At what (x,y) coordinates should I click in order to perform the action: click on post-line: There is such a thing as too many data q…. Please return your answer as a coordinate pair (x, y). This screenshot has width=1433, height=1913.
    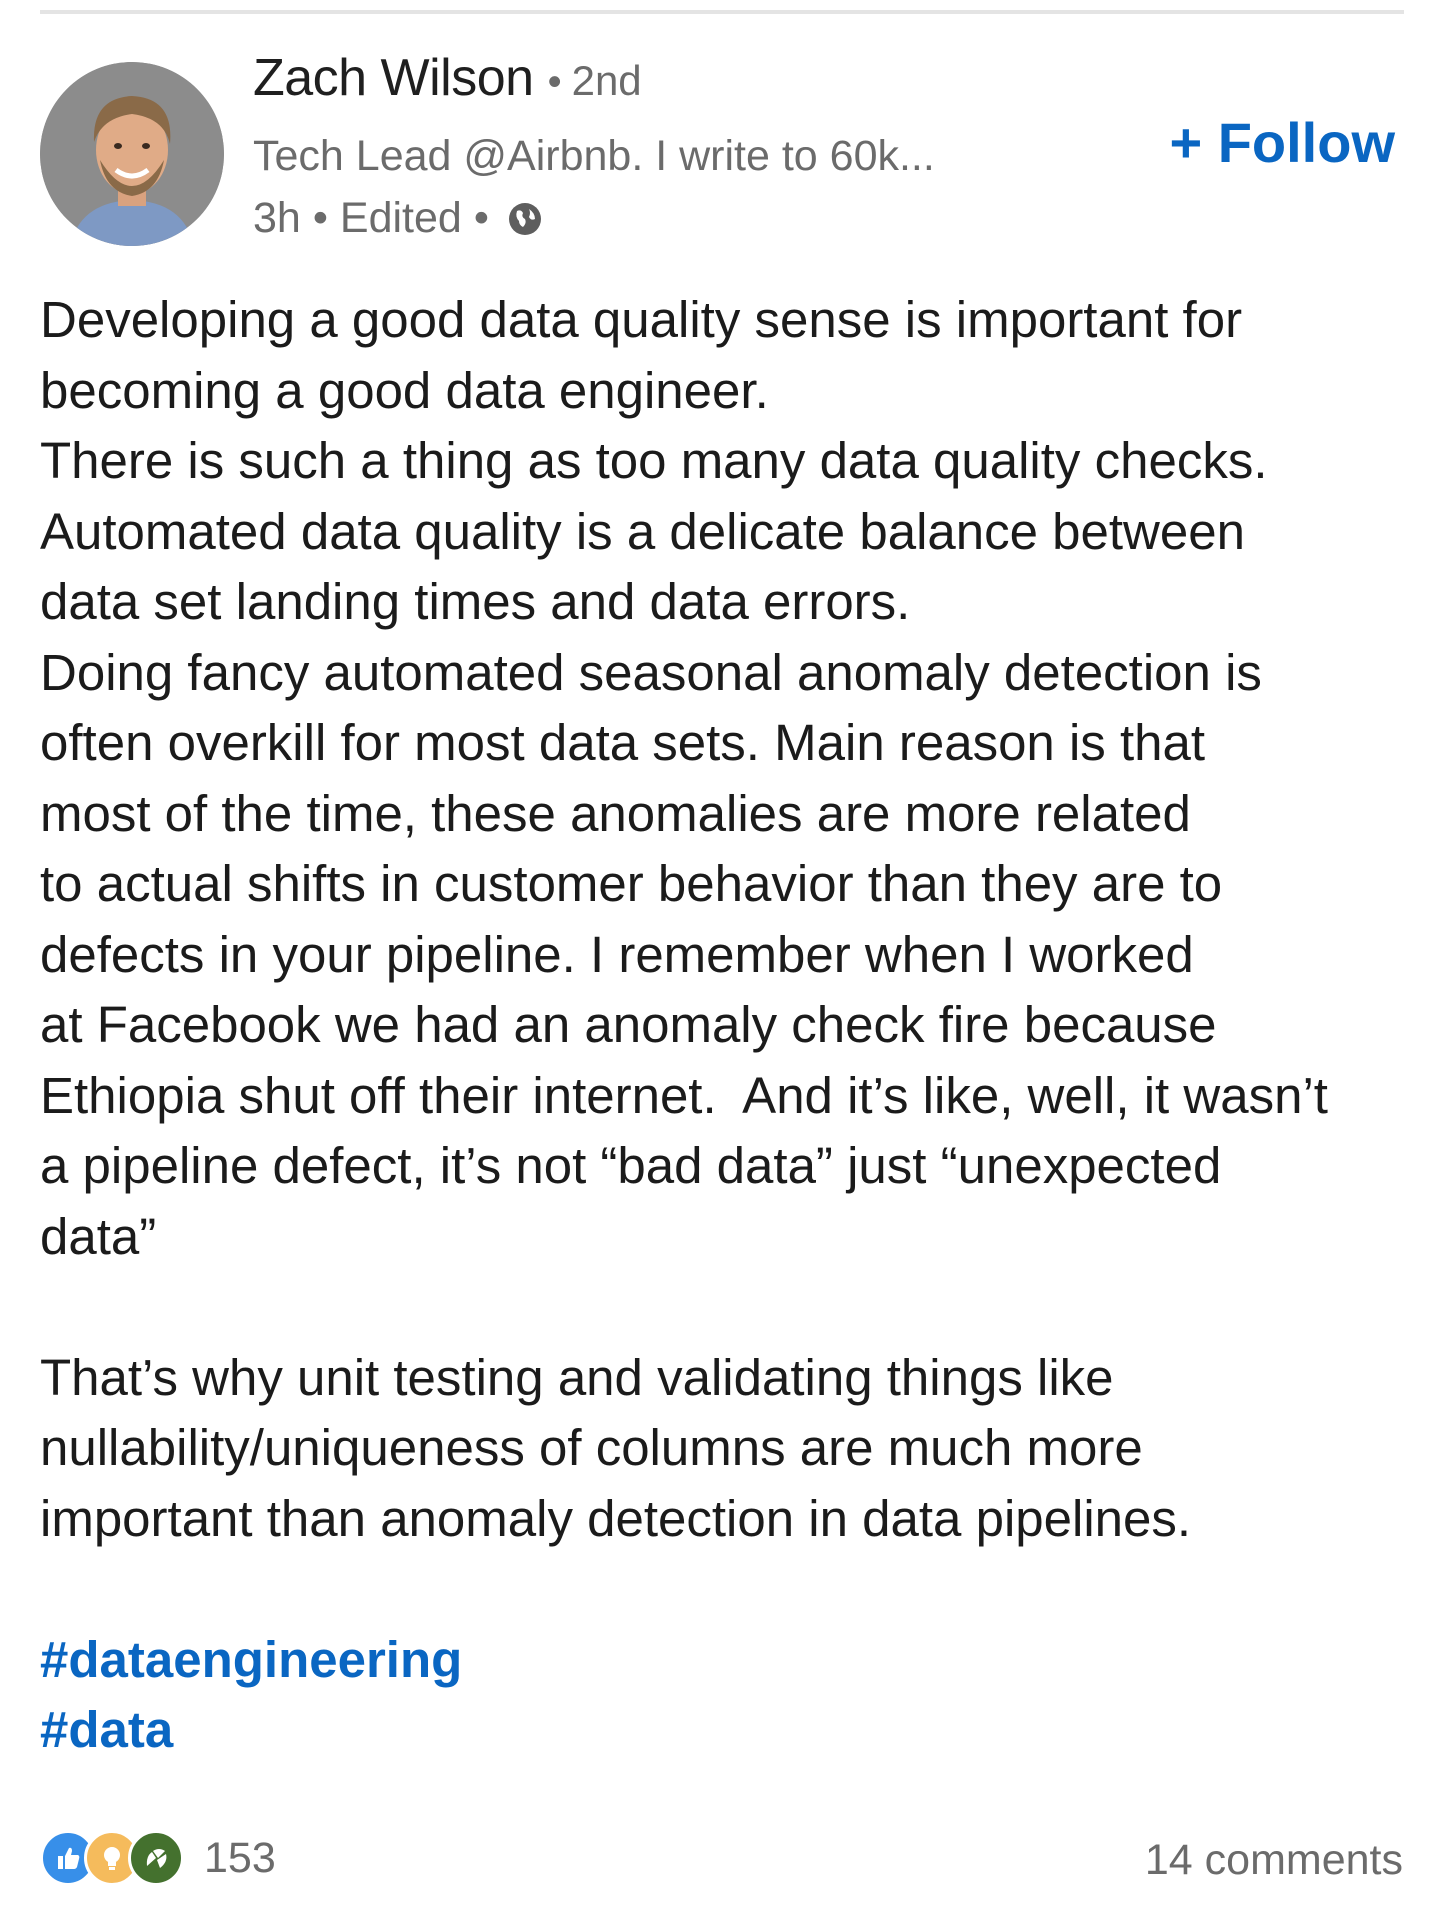
    Looking at the image, I should click on (654, 460).